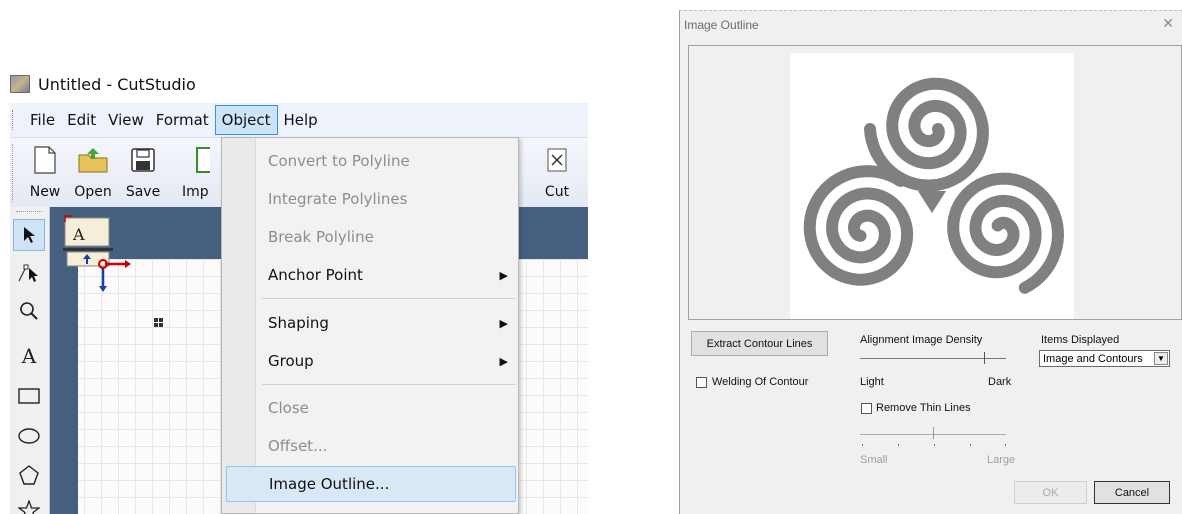 Image resolution: width=1182 pixels, height=514 pixels. Describe the element at coordinates (759, 343) in the screenshot. I see `extract-contour-lines-button: Extract Contour Lines` at that location.